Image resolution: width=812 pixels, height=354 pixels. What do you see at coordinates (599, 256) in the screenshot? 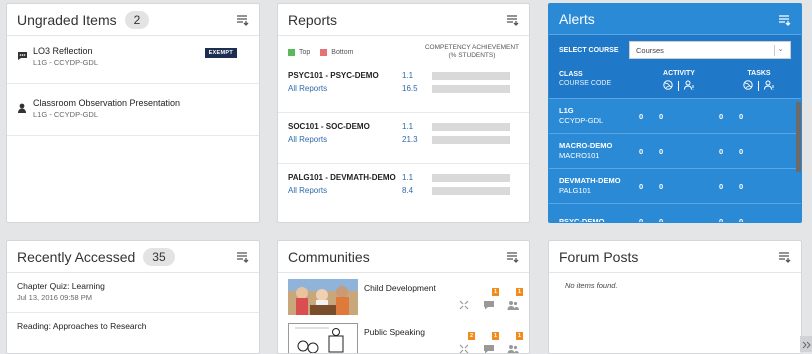
I see `forum-posts-title: Forum Posts` at bounding box center [599, 256].